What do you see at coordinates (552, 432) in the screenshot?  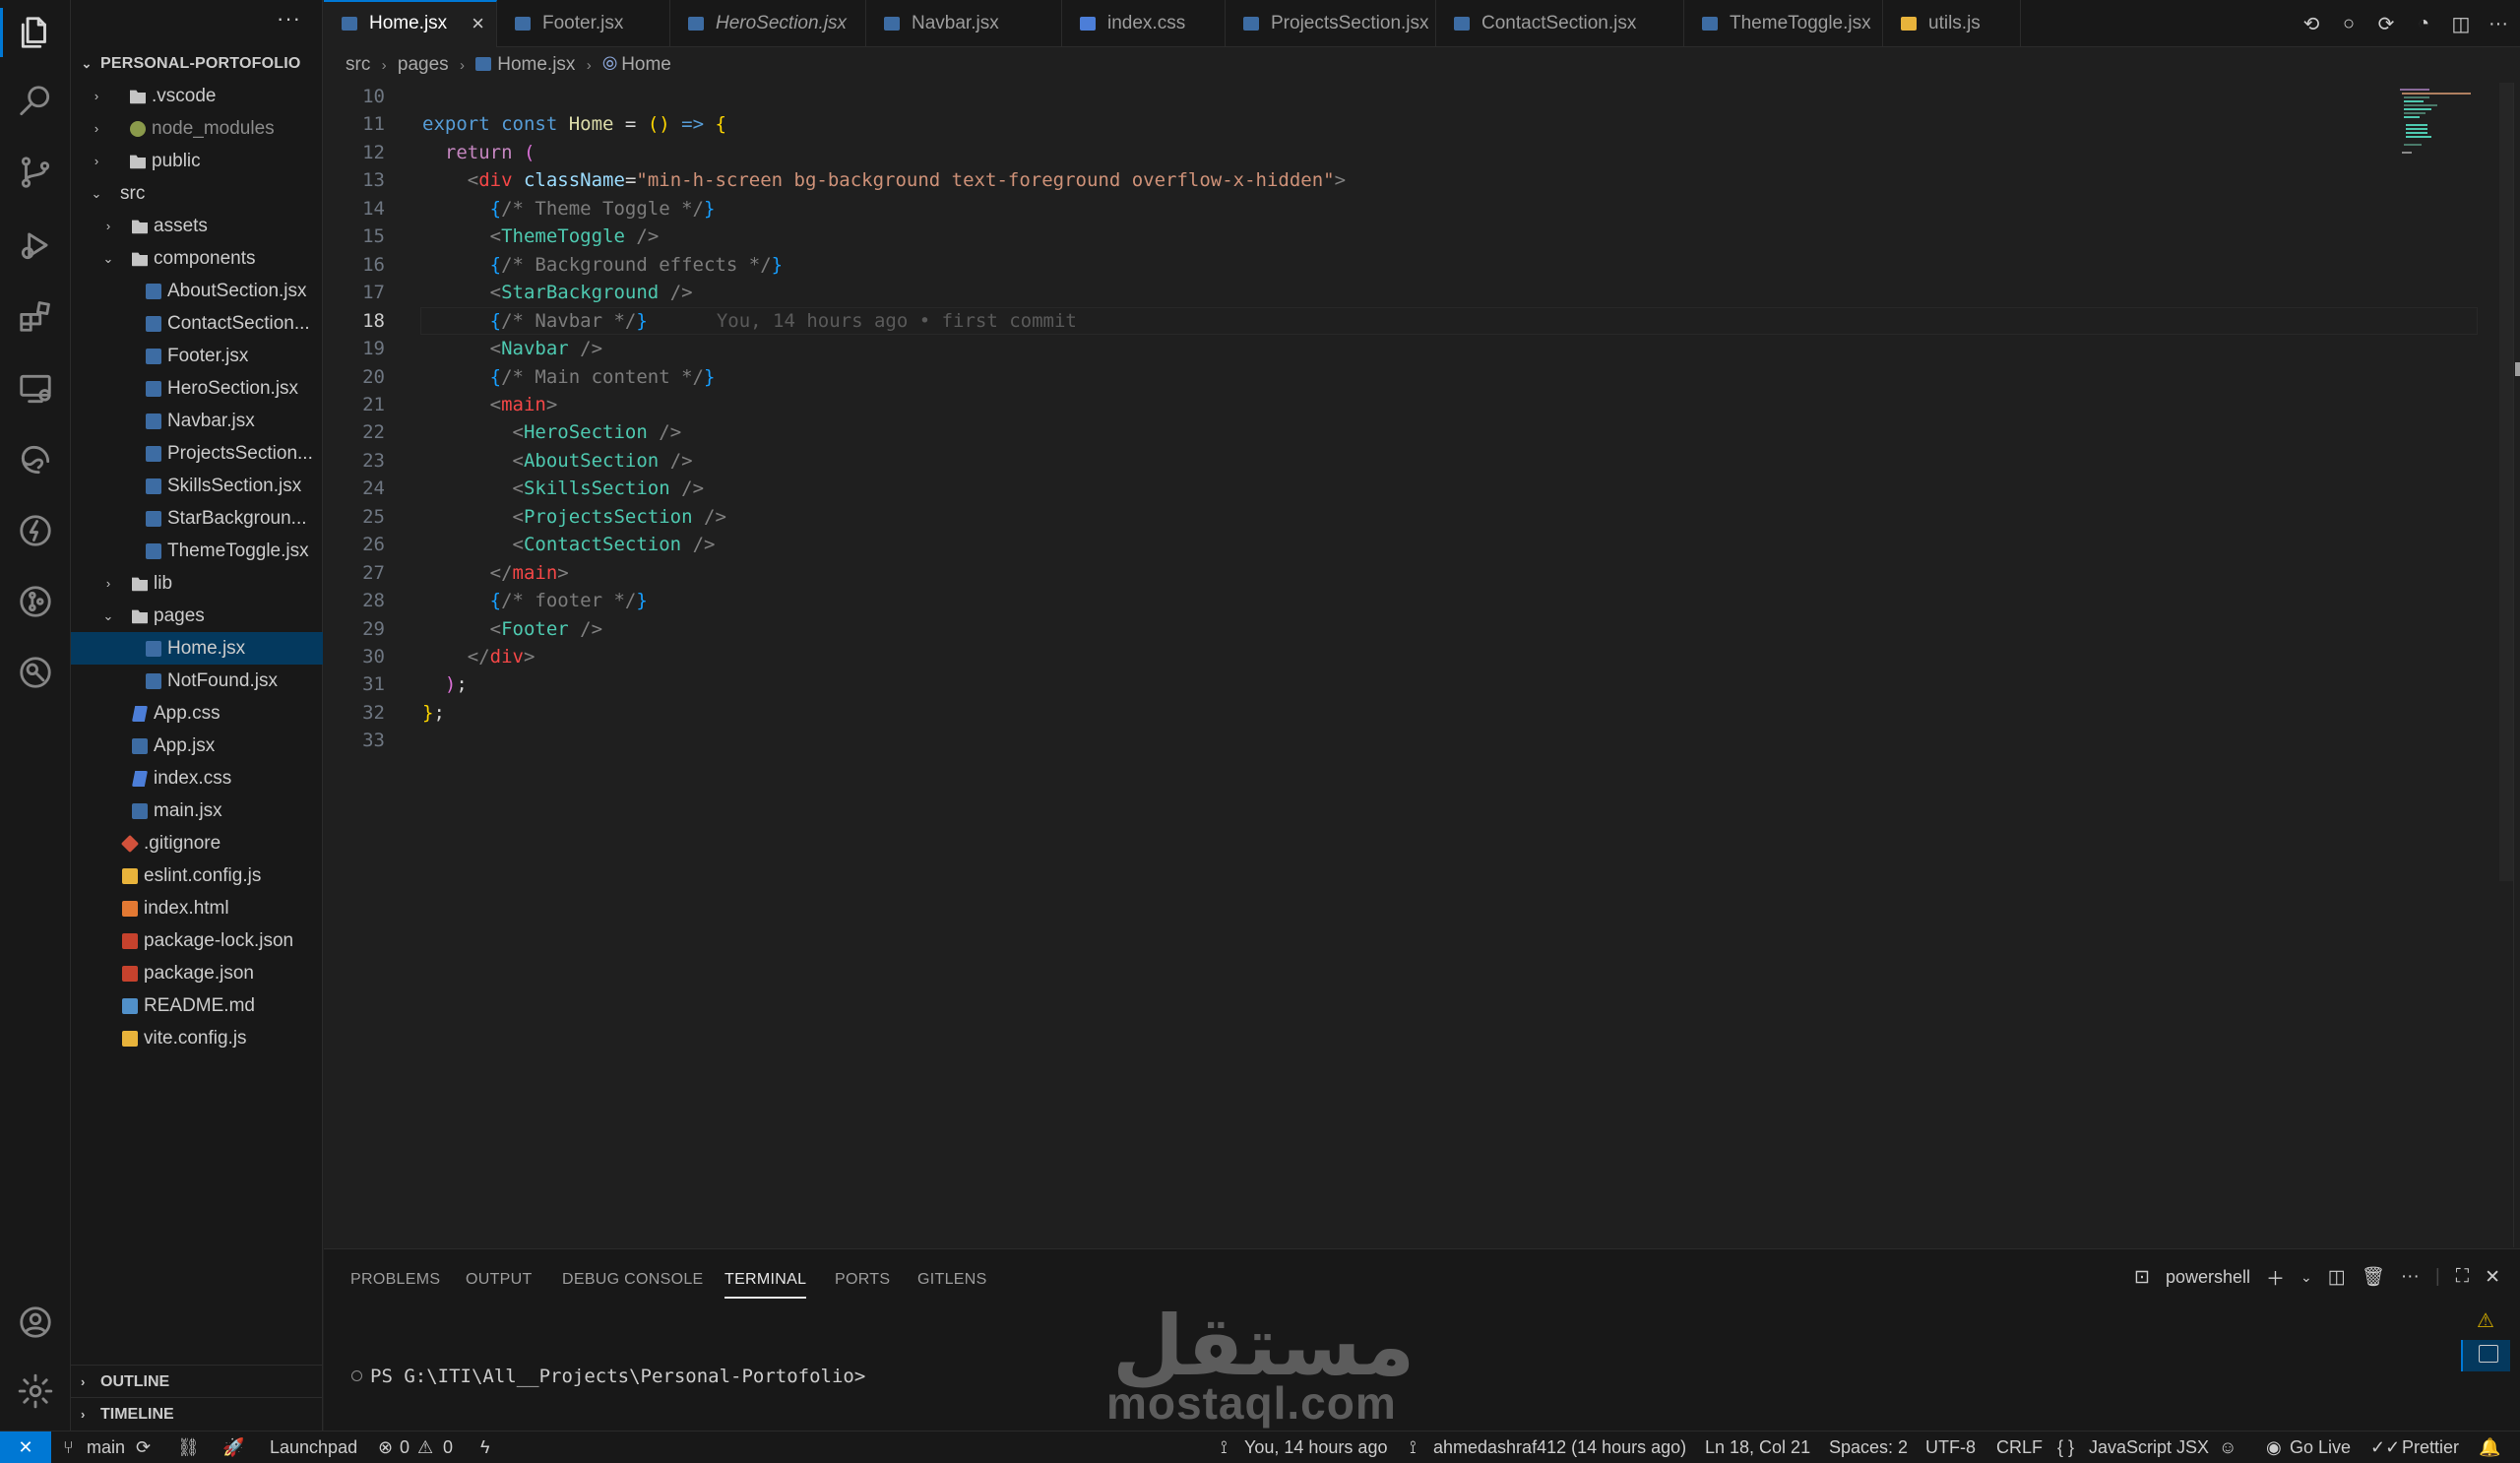 I see `code-line: <HeroSection />` at bounding box center [552, 432].